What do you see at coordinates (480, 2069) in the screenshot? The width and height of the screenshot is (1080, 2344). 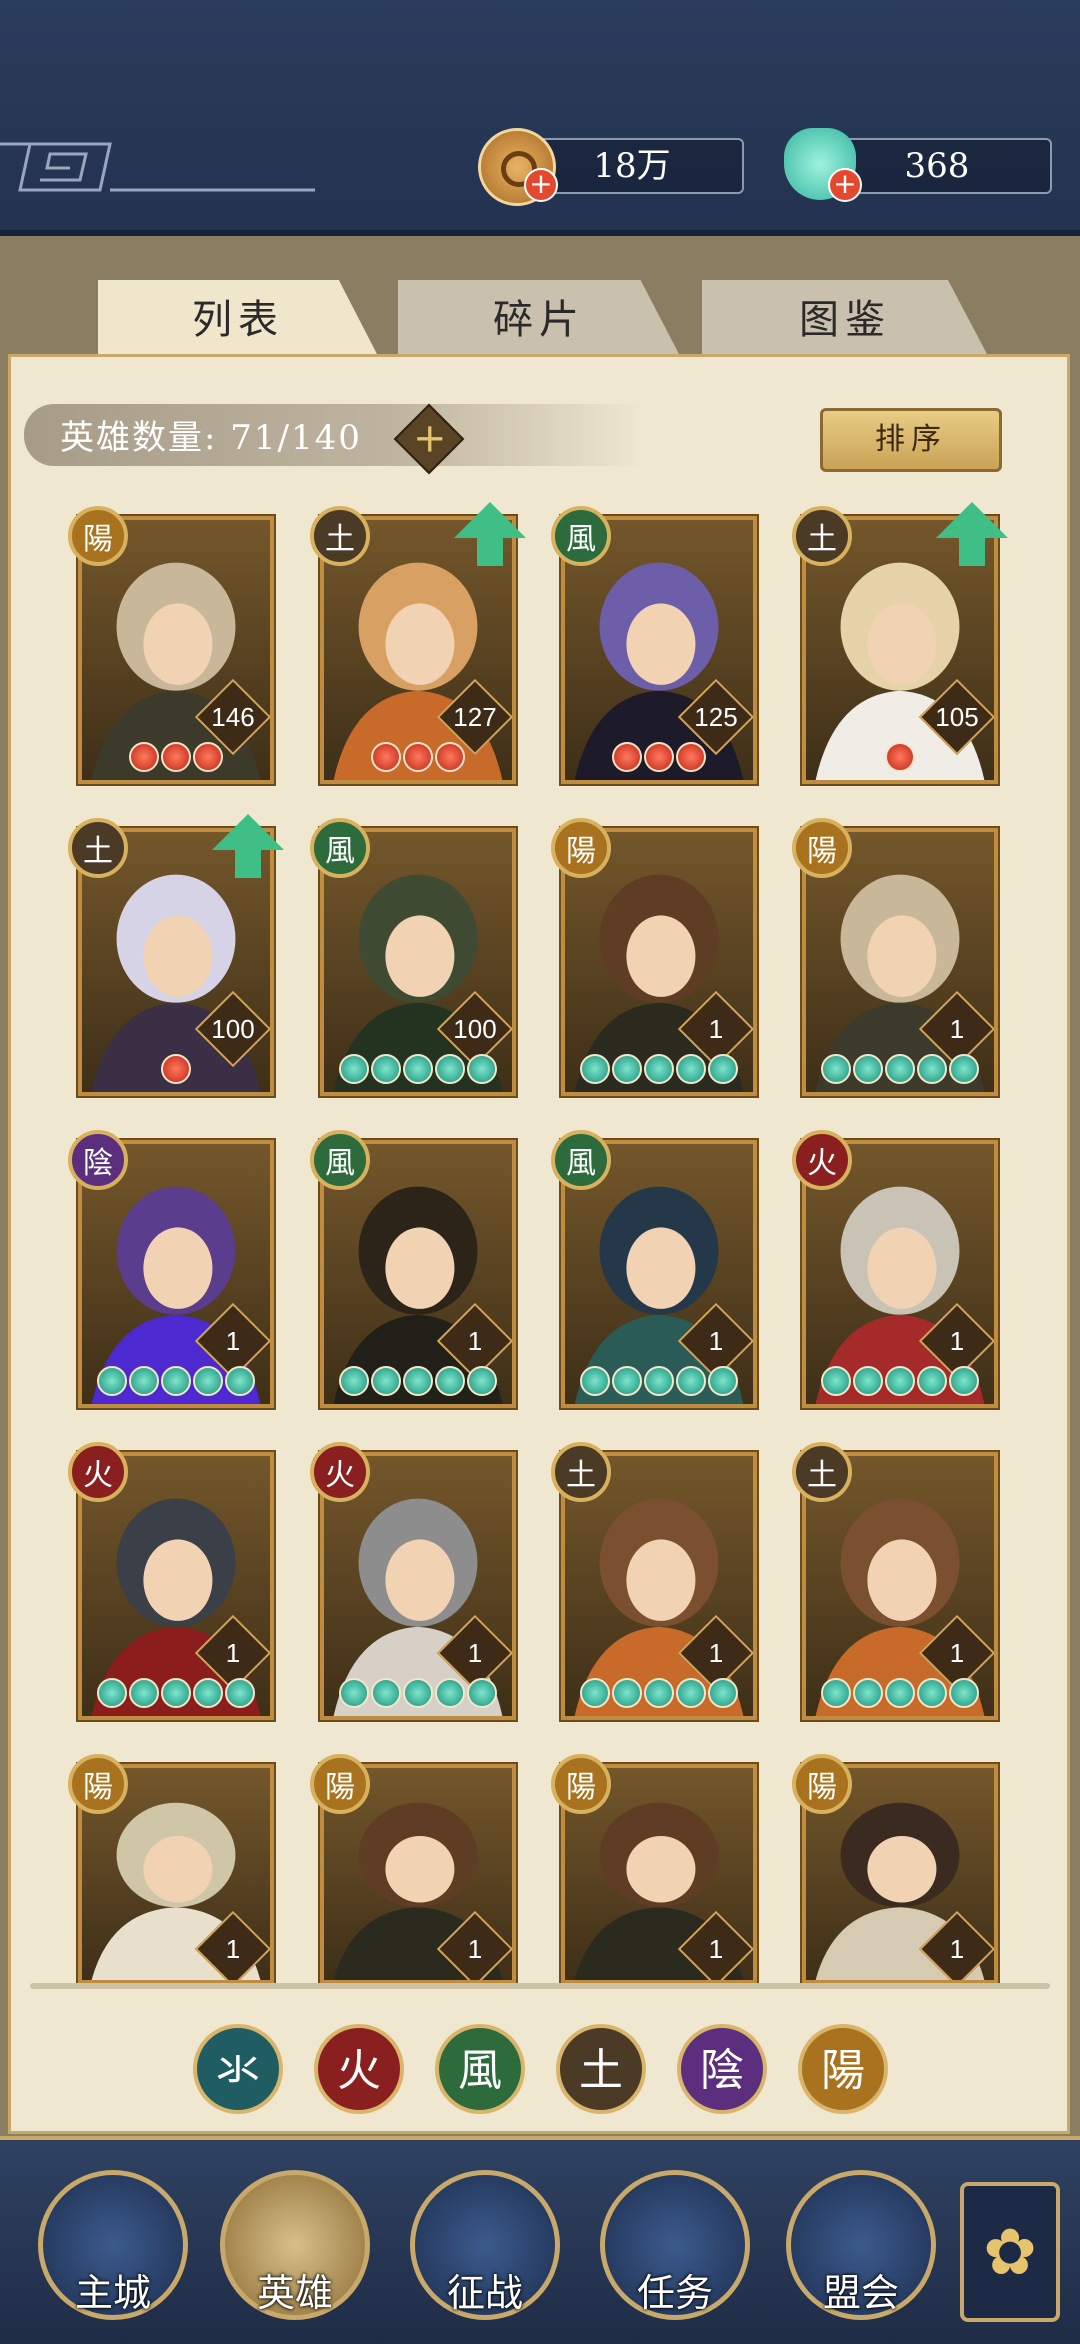 I see `filter-wind: 風` at bounding box center [480, 2069].